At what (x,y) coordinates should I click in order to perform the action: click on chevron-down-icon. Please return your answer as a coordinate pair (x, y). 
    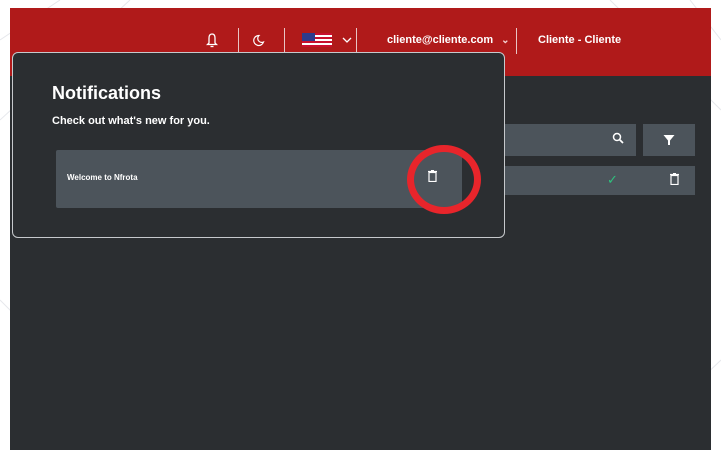
    Looking at the image, I should click on (347, 40).